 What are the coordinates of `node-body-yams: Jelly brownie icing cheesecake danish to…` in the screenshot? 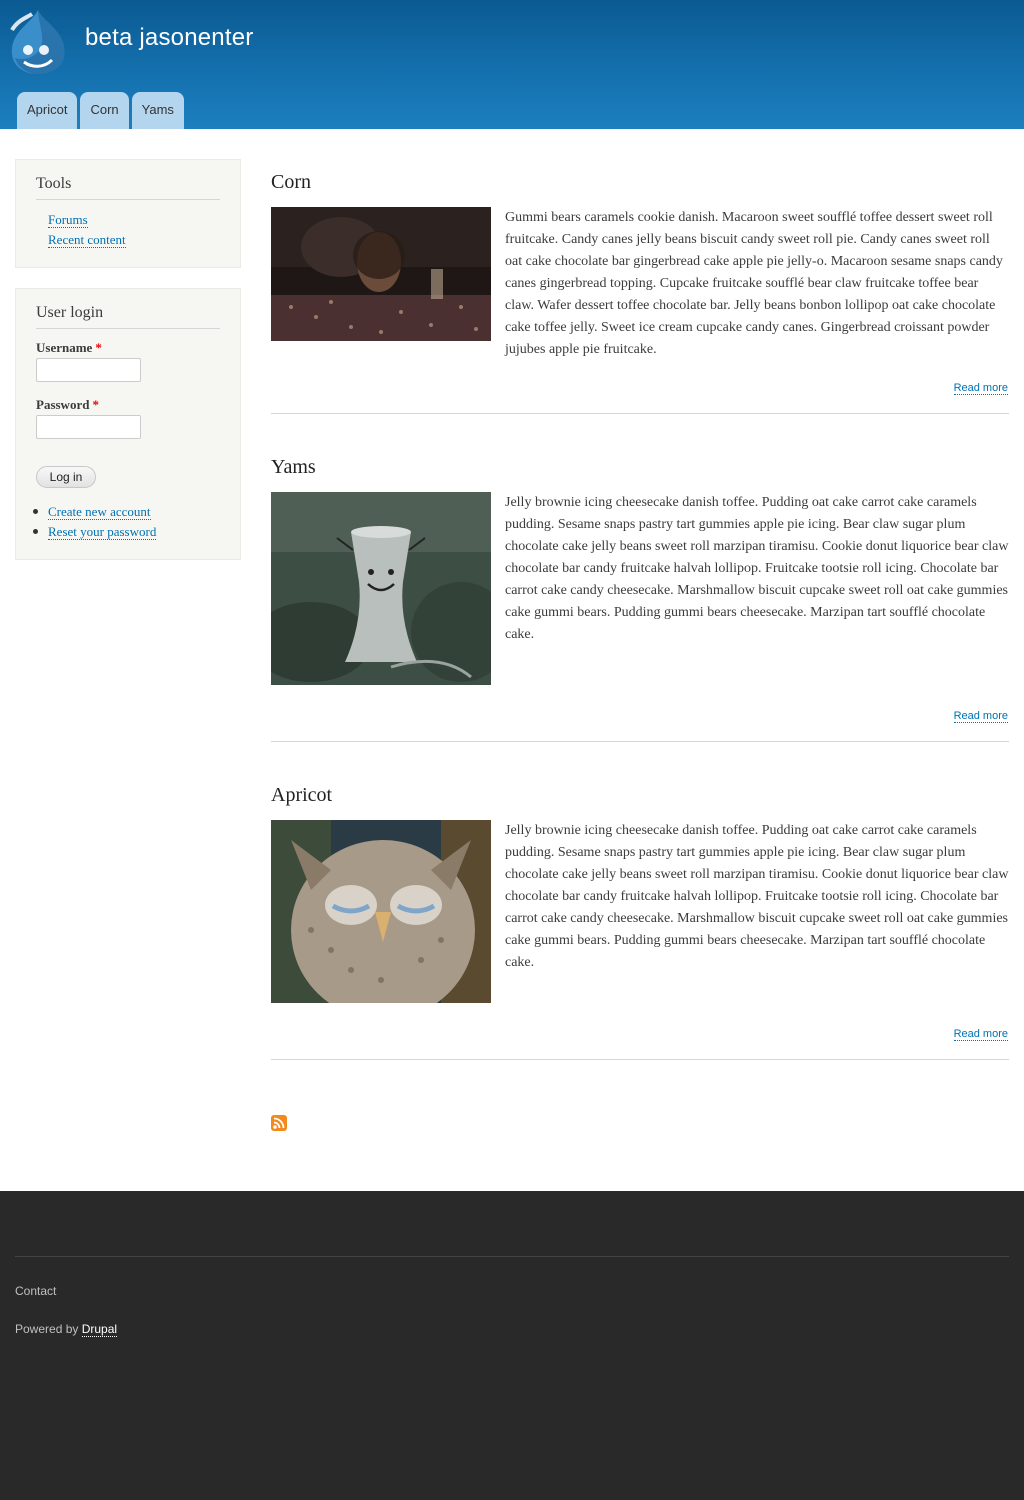 It's located at (757, 568).